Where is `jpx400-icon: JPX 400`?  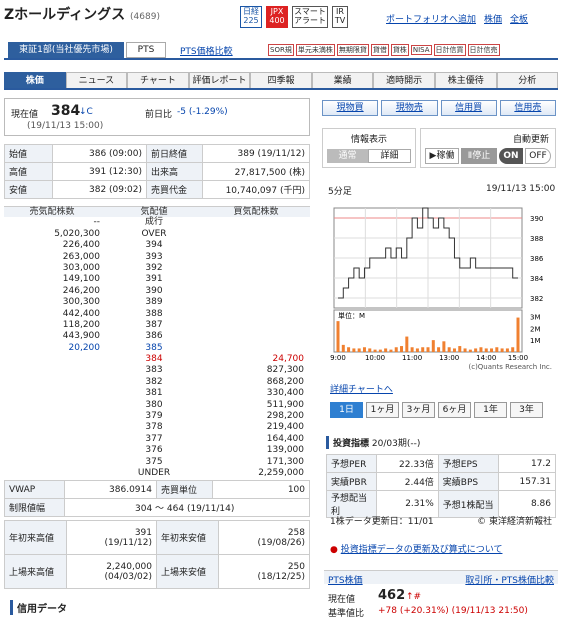
jpx400-icon: JPX 400 is located at coordinates (277, 17).